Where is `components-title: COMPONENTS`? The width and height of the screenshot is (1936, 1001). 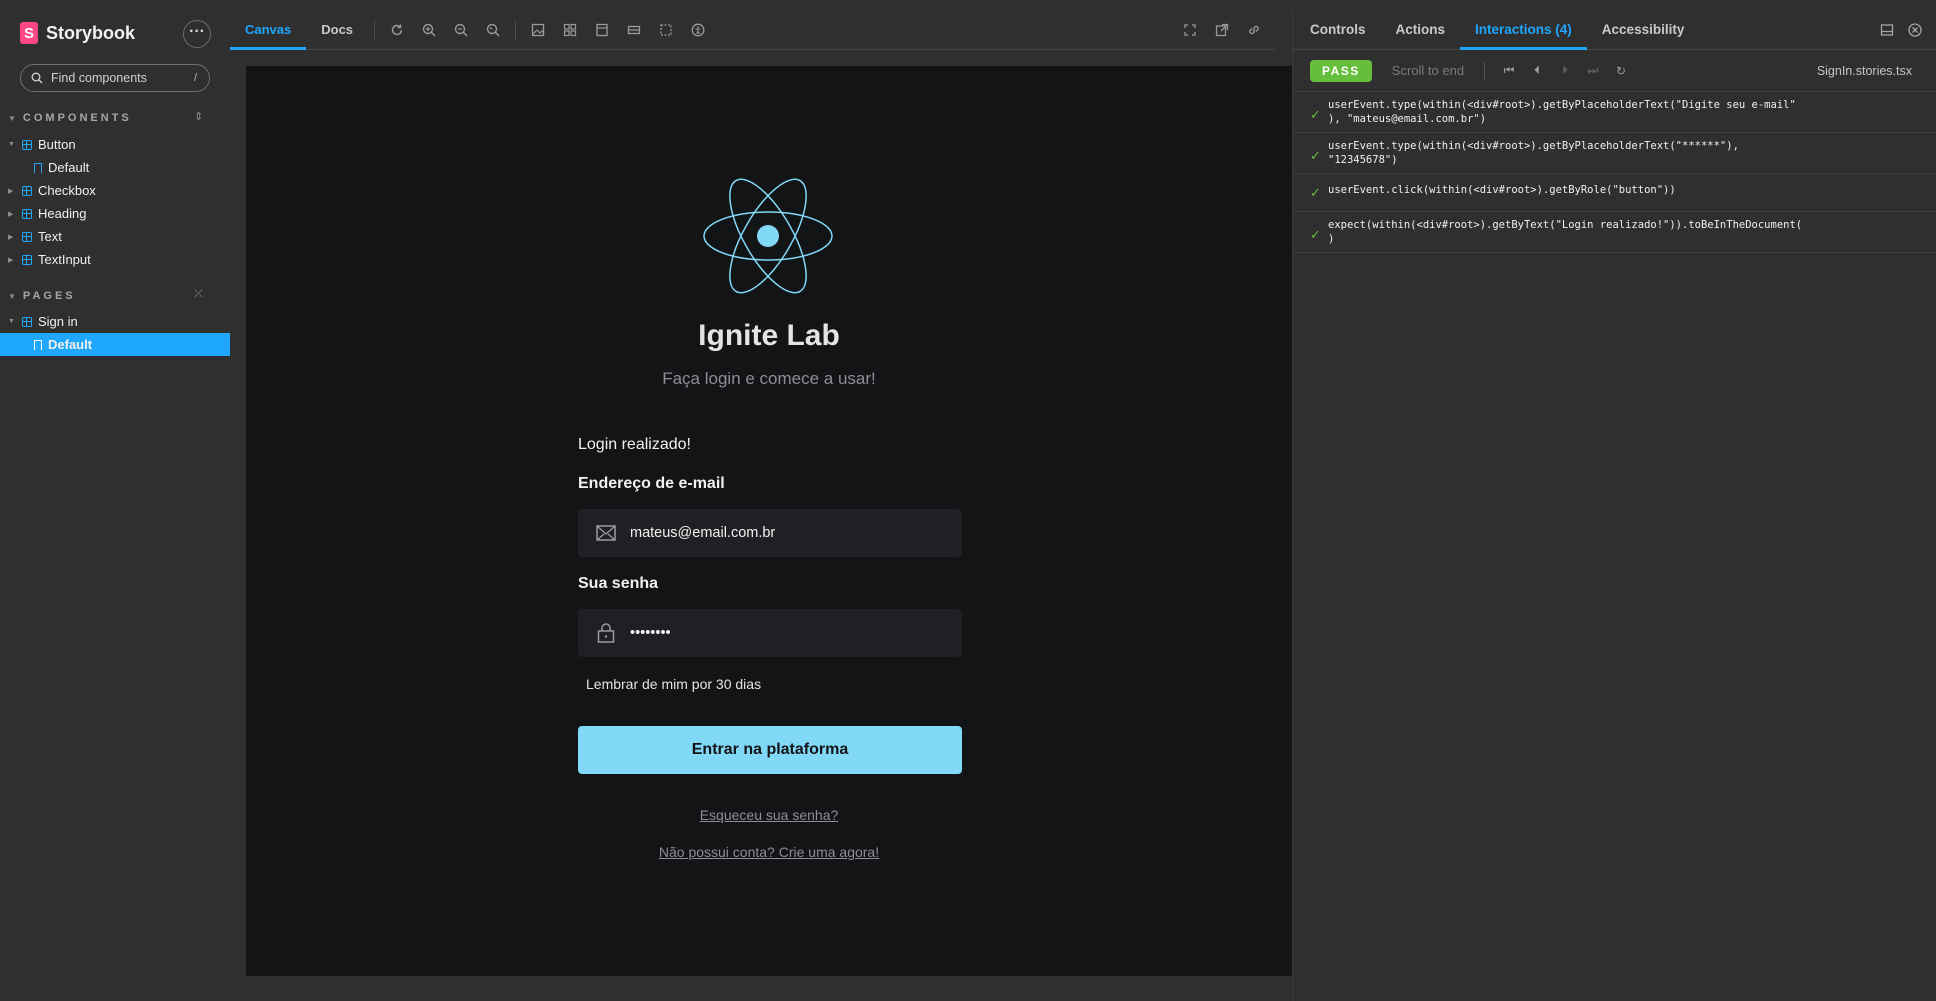 components-title: COMPONENTS is located at coordinates (77, 118).